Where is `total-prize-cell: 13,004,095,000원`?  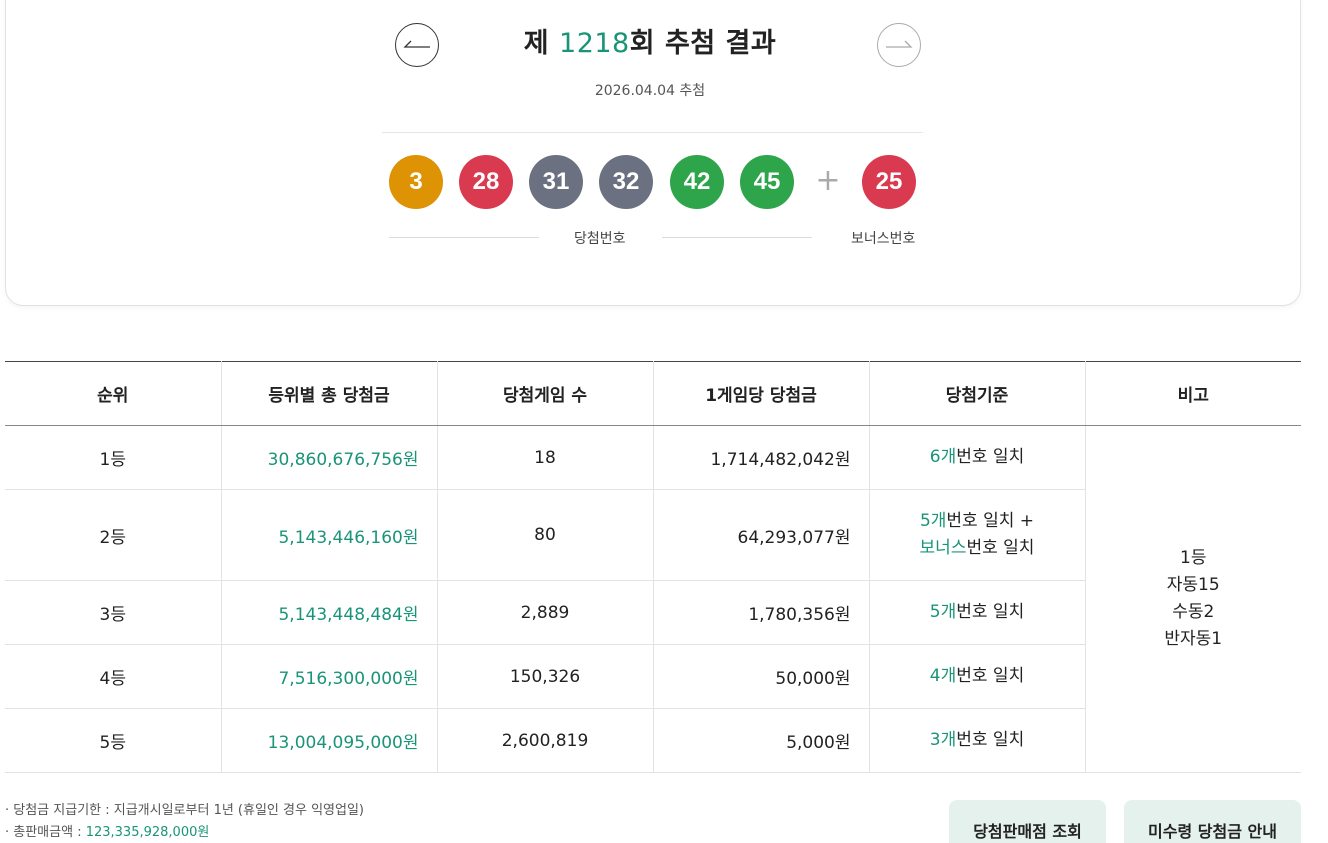 total-prize-cell: 13,004,095,000원 is located at coordinates (329, 740).